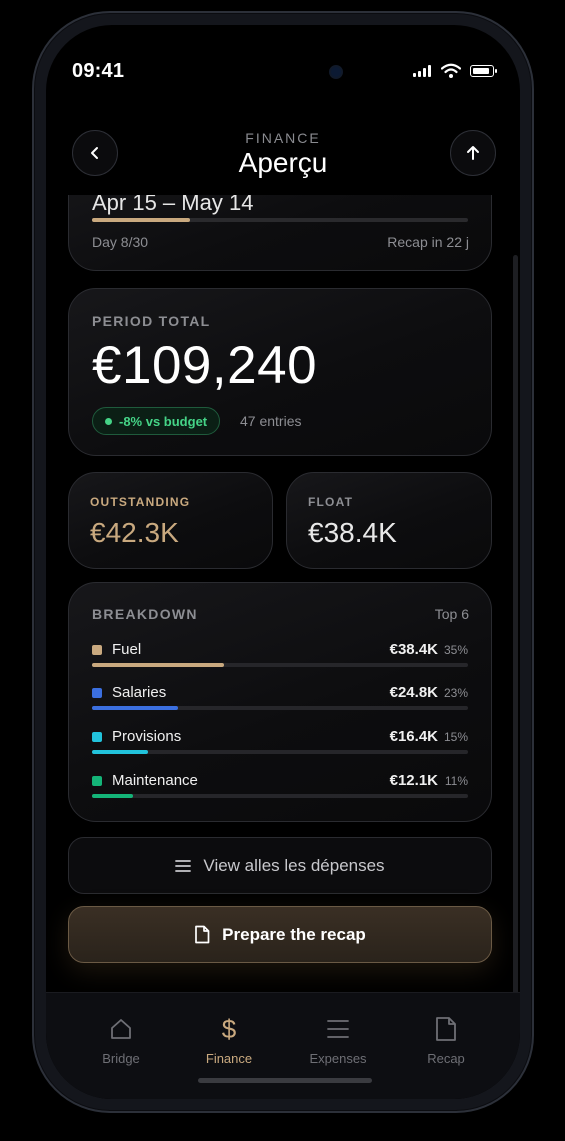  What do you see at coordinates (331, 502) in the screenshot?
I see `float-label: FLOAT` at bounding box center [331, 502].